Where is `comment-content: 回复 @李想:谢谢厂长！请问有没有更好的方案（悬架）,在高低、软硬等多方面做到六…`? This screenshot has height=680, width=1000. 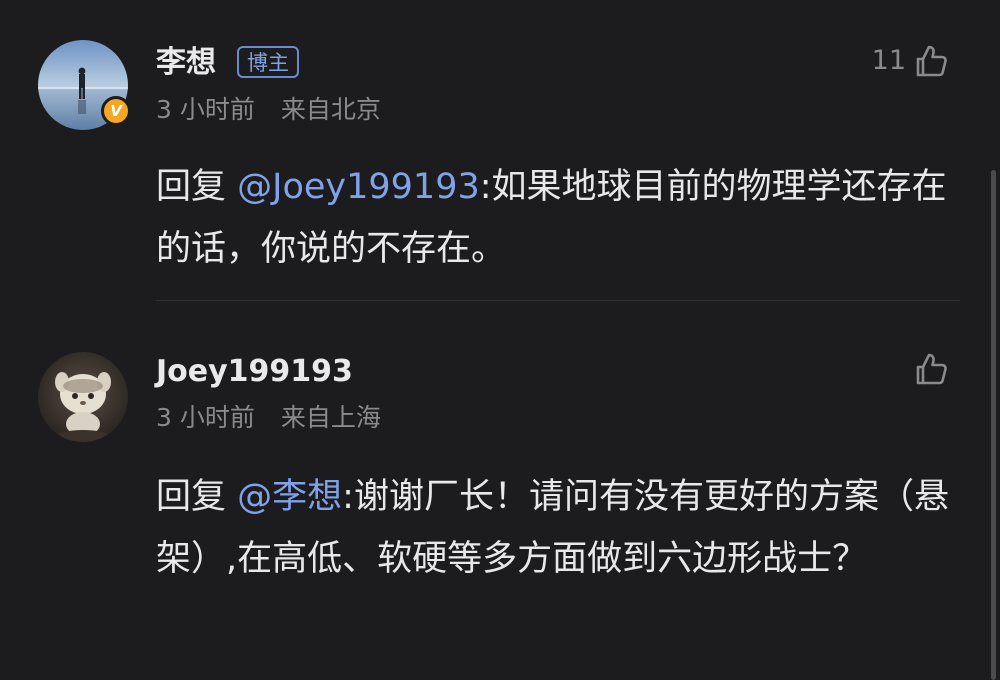
comment-content: 回复 @李想:谢谢厂长！请问有没有更好的方案（悬架）,在高低、软硬等多方面做到六… is located at coordinates (556, 528).